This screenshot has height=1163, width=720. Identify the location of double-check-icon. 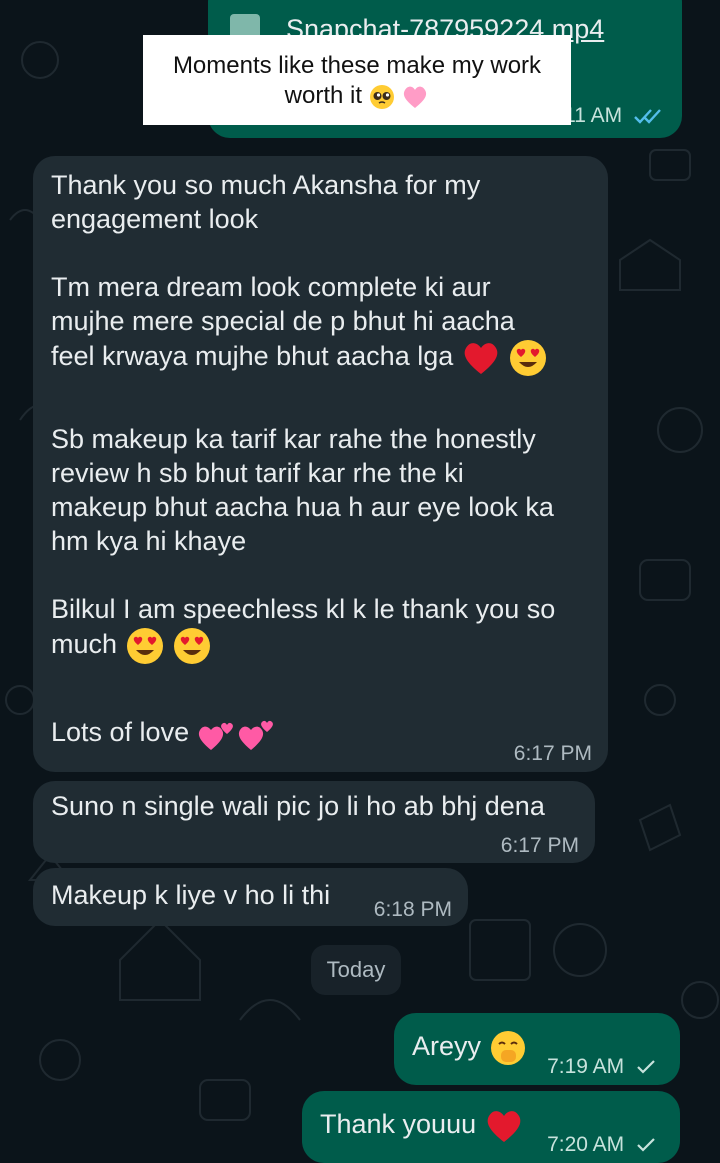
(647, 117).